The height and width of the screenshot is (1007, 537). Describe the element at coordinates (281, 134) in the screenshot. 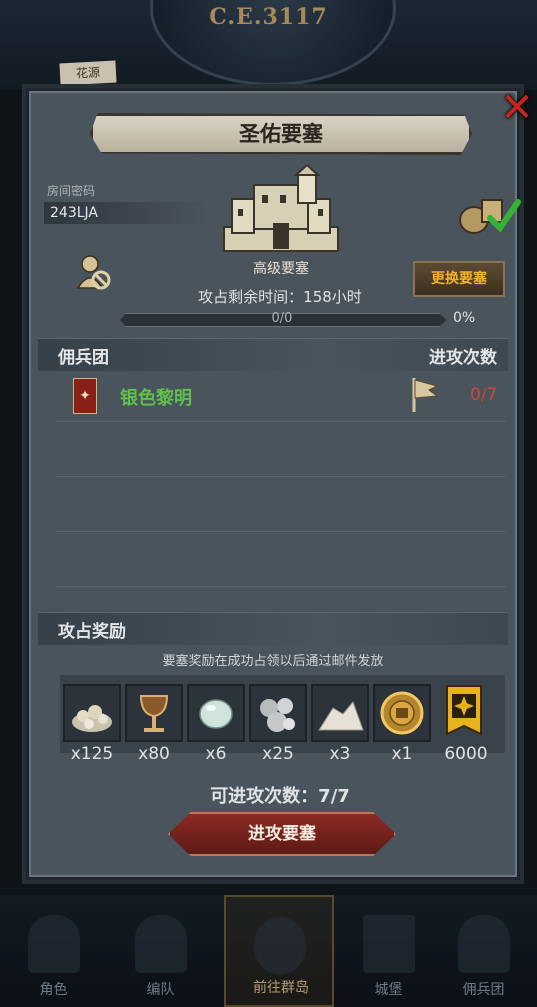

I see `dialog-title: 圣佑要塞` at that location.